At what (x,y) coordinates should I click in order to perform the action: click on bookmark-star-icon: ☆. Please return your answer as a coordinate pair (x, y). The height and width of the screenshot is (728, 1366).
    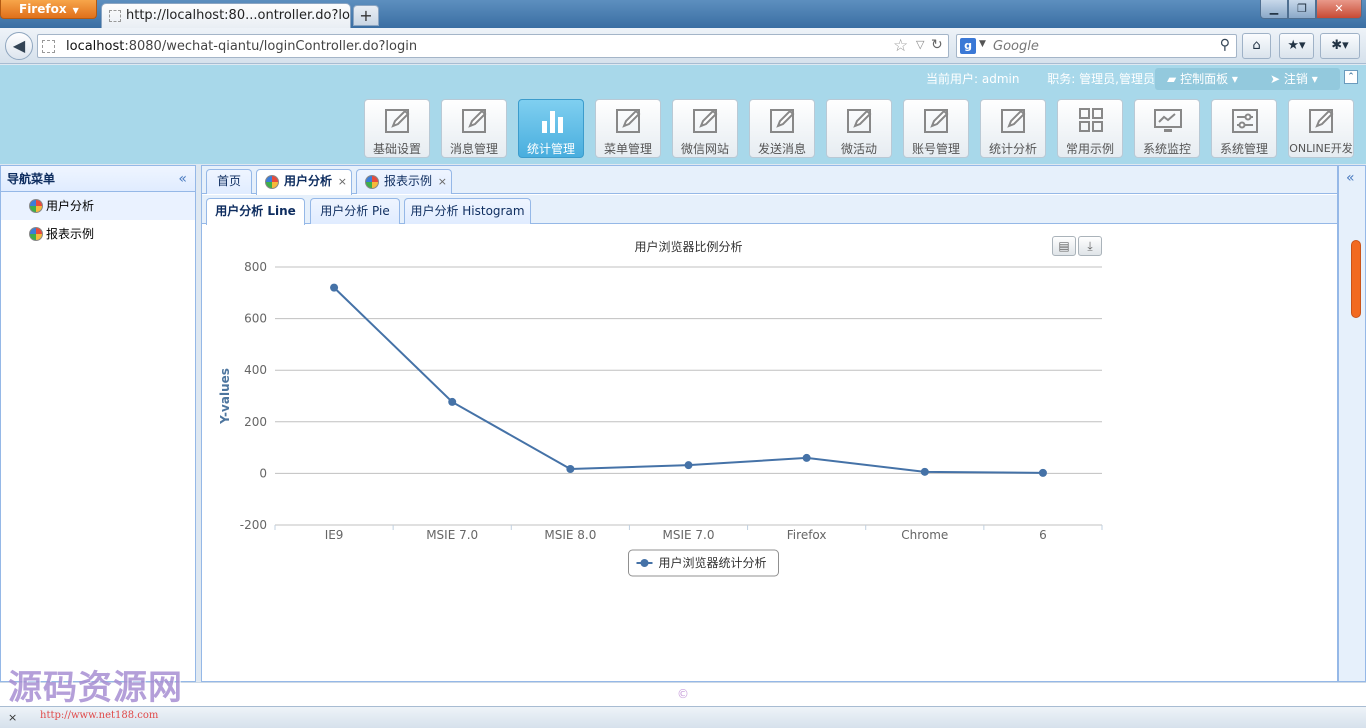
    Looking at the image, I should click on (900, 46).